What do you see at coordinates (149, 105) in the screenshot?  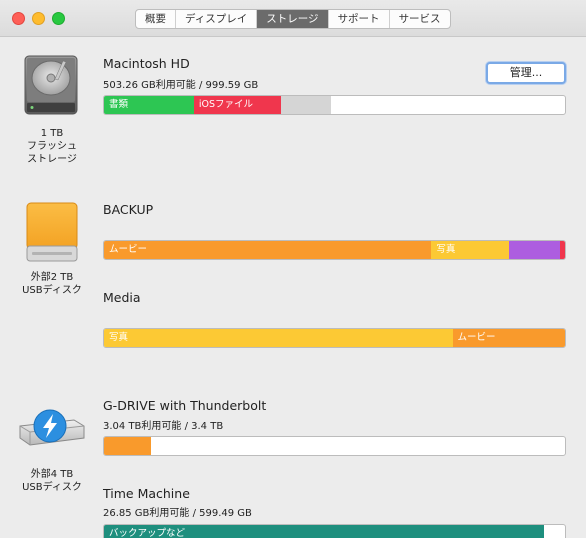 I see `storage-segment: 書類` at bounding box center [149, 105].